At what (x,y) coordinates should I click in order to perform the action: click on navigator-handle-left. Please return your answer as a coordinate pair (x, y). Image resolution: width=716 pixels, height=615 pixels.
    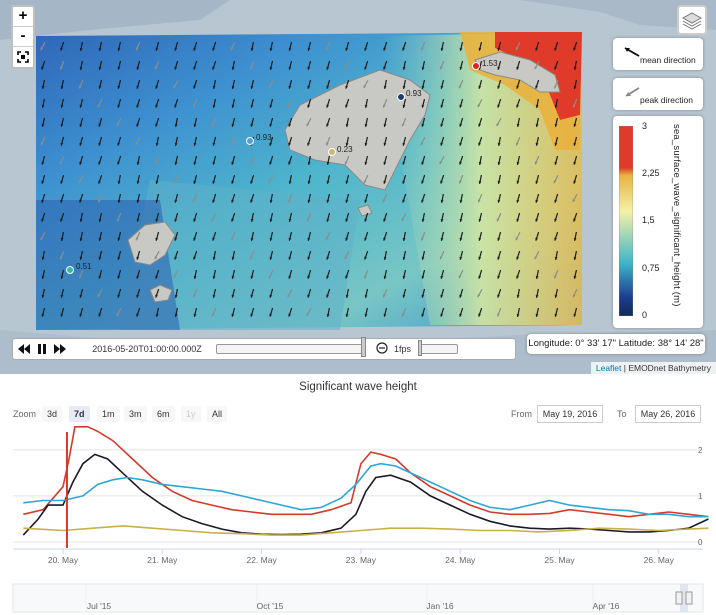
    Looking at the image, I should click on (679, 598).